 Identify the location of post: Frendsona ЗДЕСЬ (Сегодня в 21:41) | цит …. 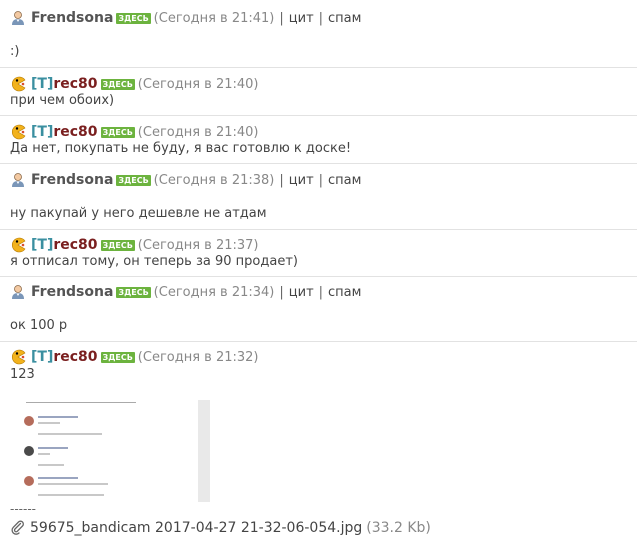
(318, 34).